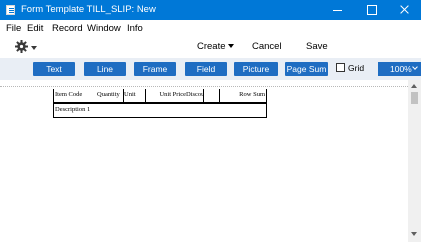 This screenshot has width=421, height=242. Describe the element at coordinates (404, 10) in the screenshot. I see `close-icon` at that location.